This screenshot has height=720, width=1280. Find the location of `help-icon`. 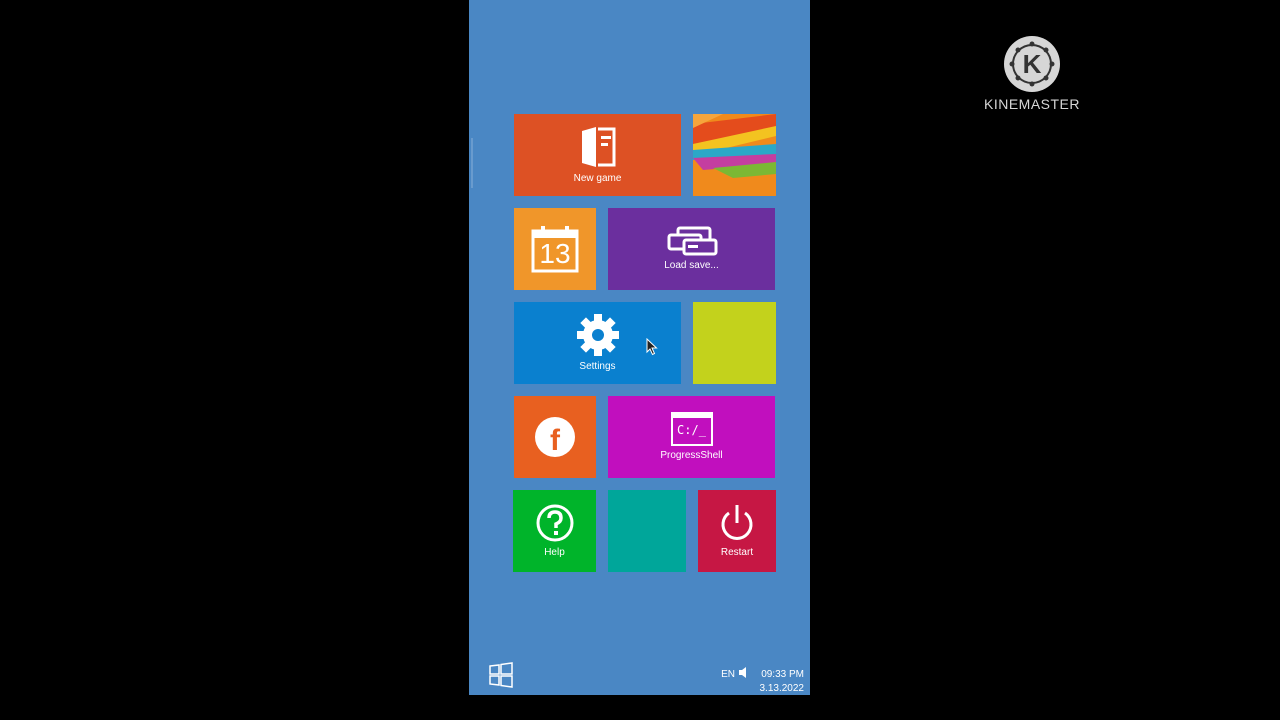

help-icon is located at coordinates (555, 523).